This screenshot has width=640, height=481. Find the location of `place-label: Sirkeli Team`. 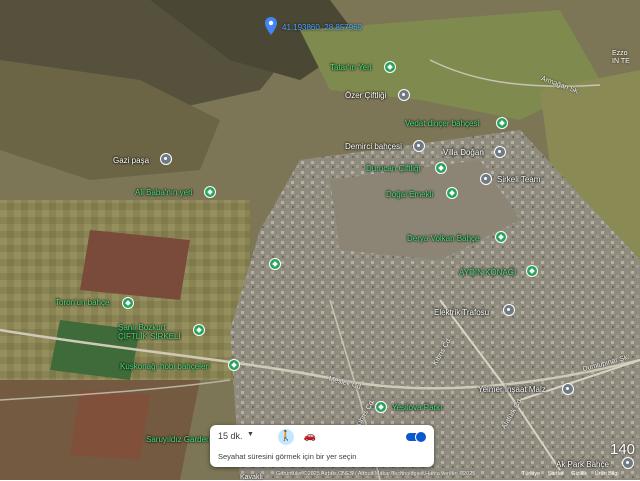

place-label: Sirkeli Team is located at coordinates (518, 179).